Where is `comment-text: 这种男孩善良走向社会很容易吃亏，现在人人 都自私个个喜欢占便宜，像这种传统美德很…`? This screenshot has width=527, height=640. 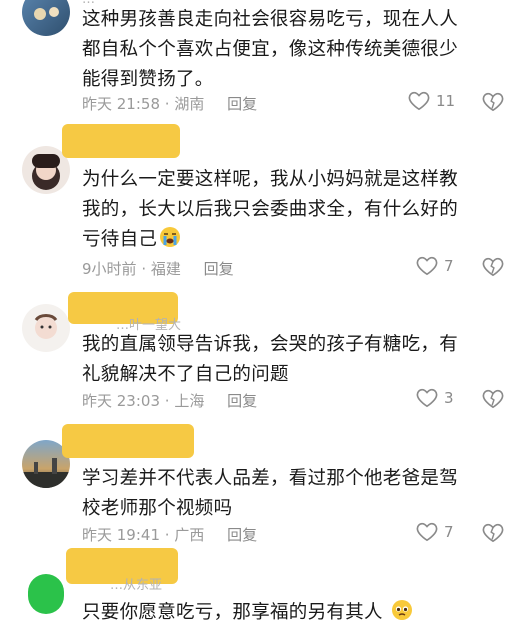
comment-text: 这种男孩善良走向社会很容易吃亏，现在人人 都自私个个喜欢占便宜，像这种传统美德很… is located at coordinates (292, 50).